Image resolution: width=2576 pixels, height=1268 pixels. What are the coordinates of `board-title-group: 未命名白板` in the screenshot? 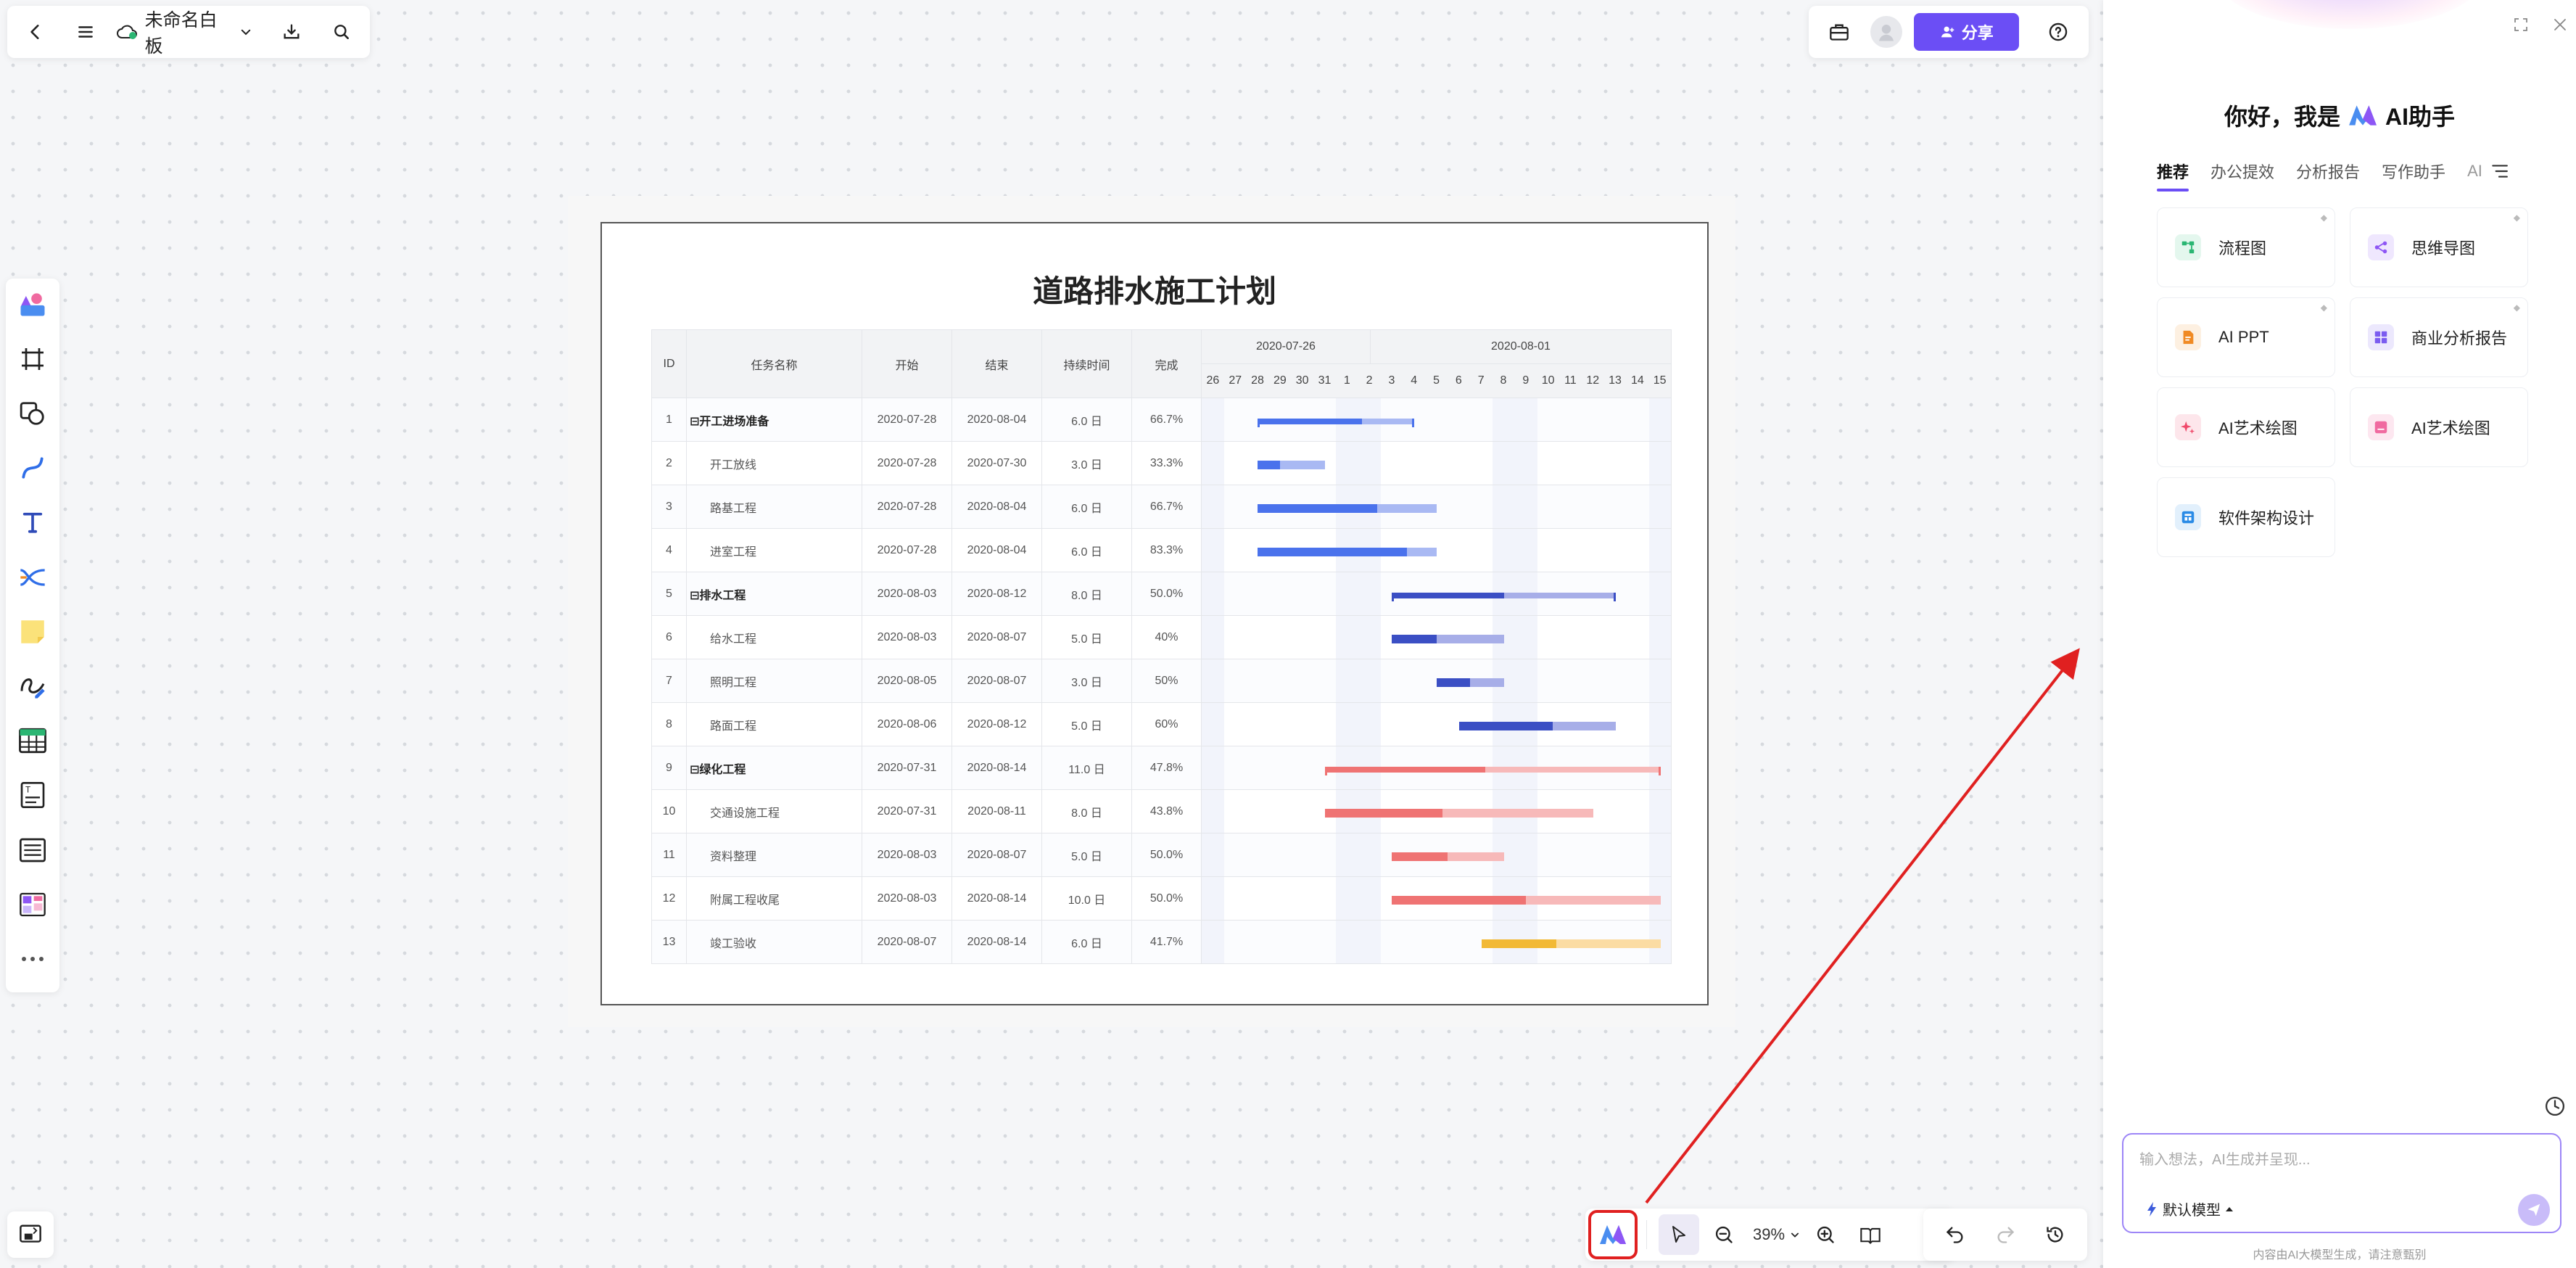 It's located at (184, 32).